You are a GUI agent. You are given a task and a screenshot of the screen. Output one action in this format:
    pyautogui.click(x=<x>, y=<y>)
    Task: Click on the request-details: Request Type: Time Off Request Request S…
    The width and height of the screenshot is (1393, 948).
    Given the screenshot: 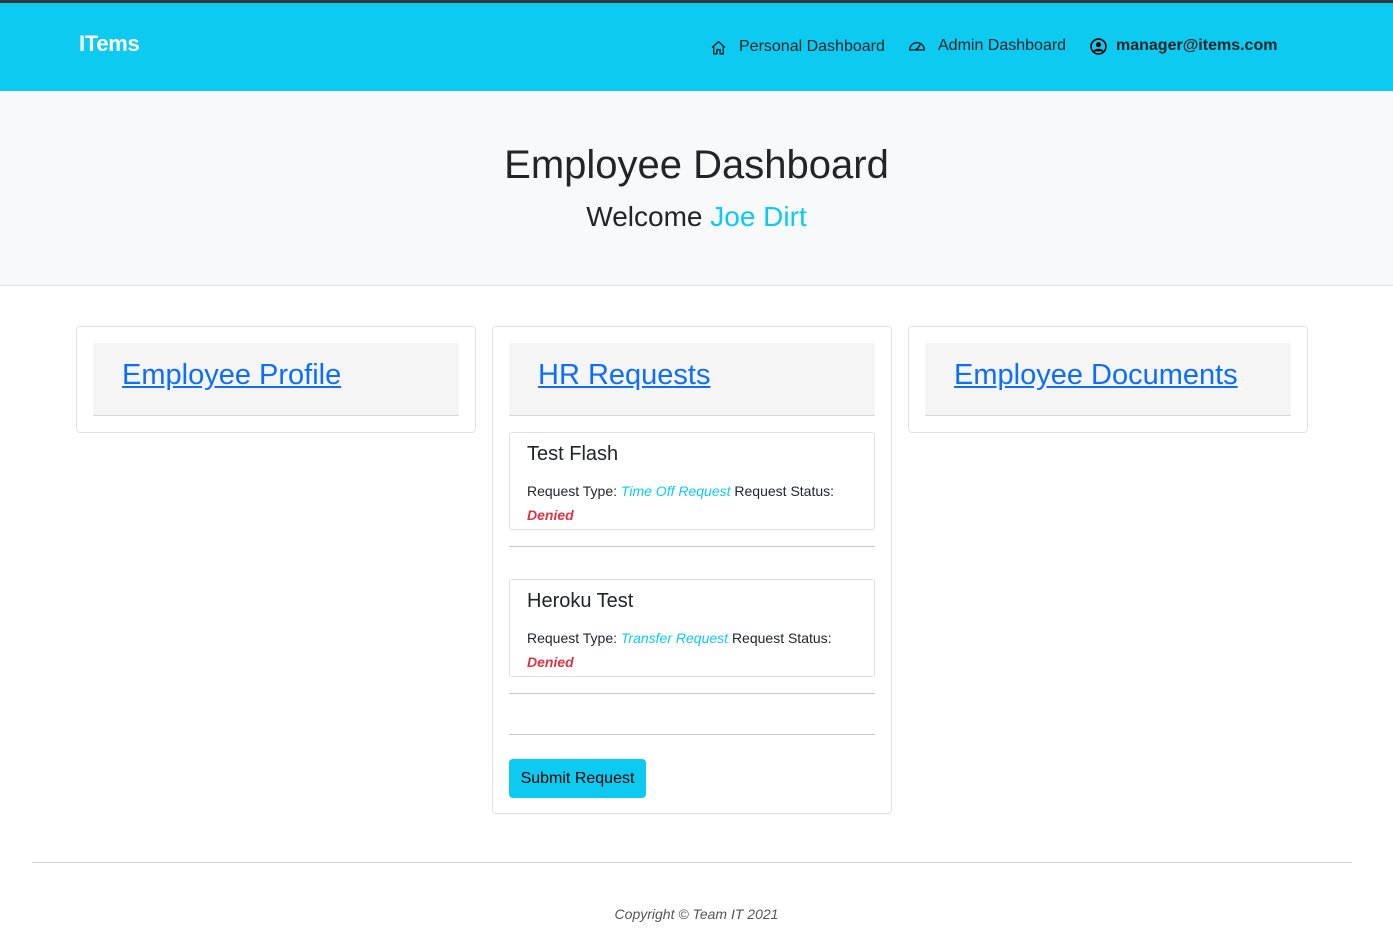 What is the action you would take?
    pyautogui.click(x=692, y=503)
    